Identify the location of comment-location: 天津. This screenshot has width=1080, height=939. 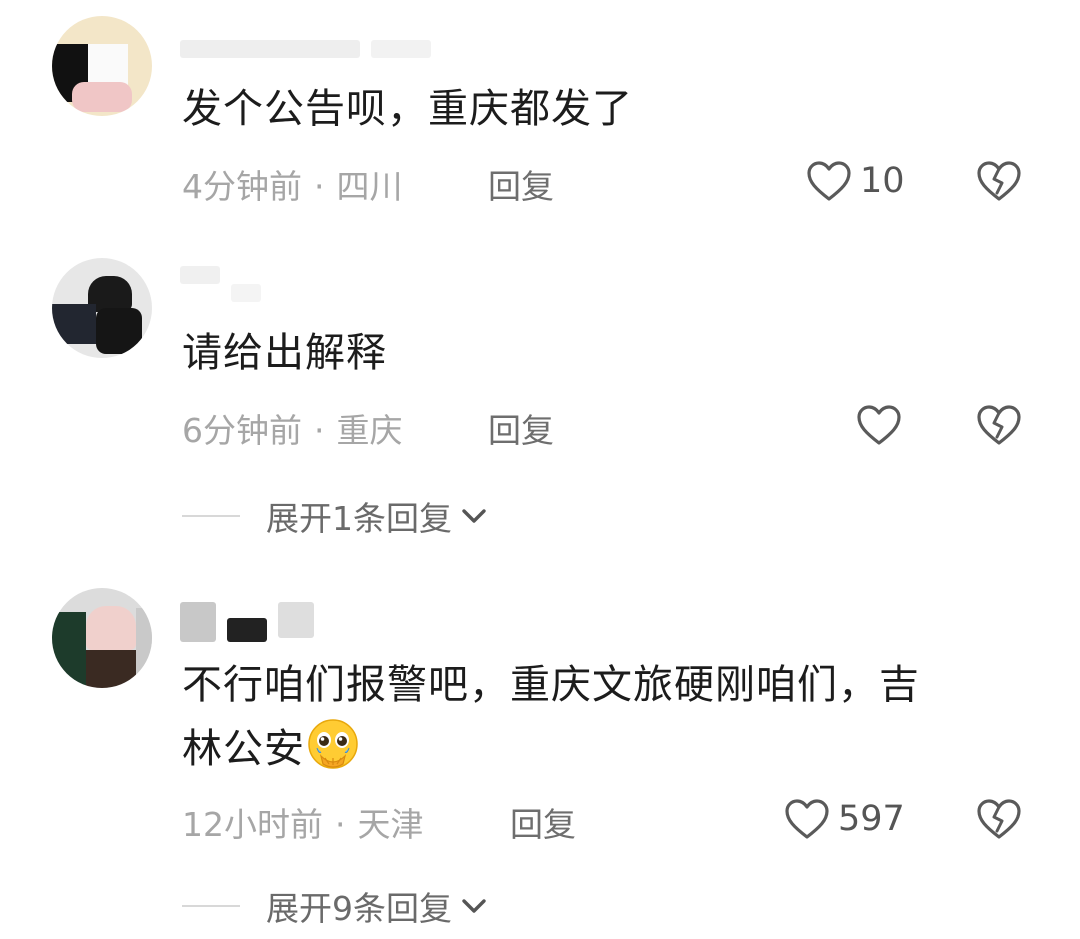
(390, 824).